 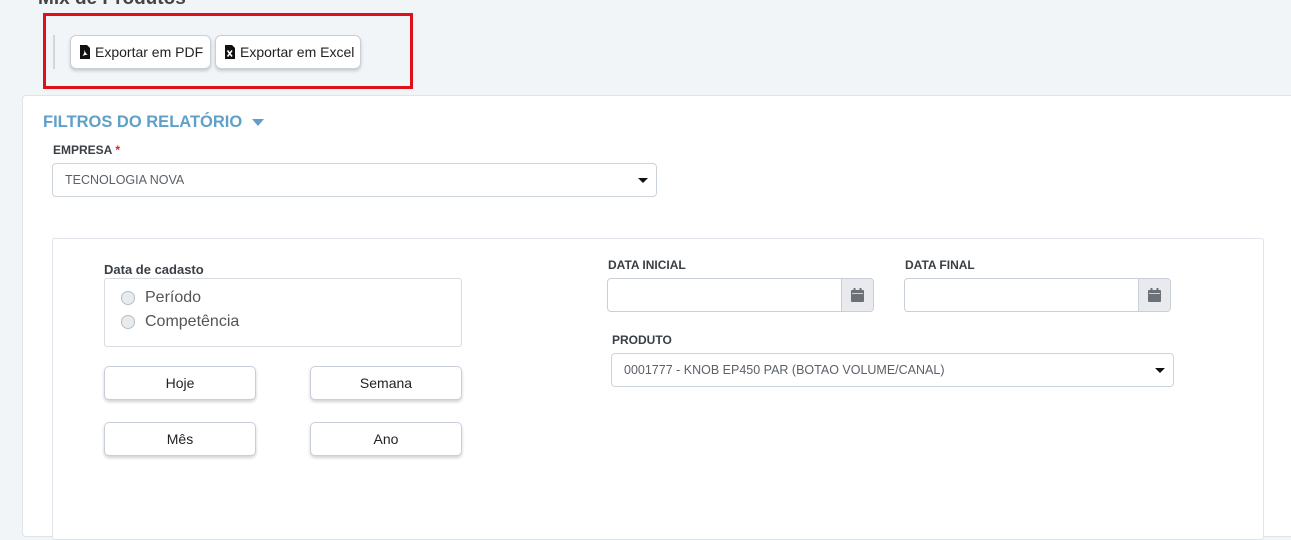 What do you see at coordinates (258, 122) in the screenshot?
I see `caret-down-icon` at bounding box center [258, 122].